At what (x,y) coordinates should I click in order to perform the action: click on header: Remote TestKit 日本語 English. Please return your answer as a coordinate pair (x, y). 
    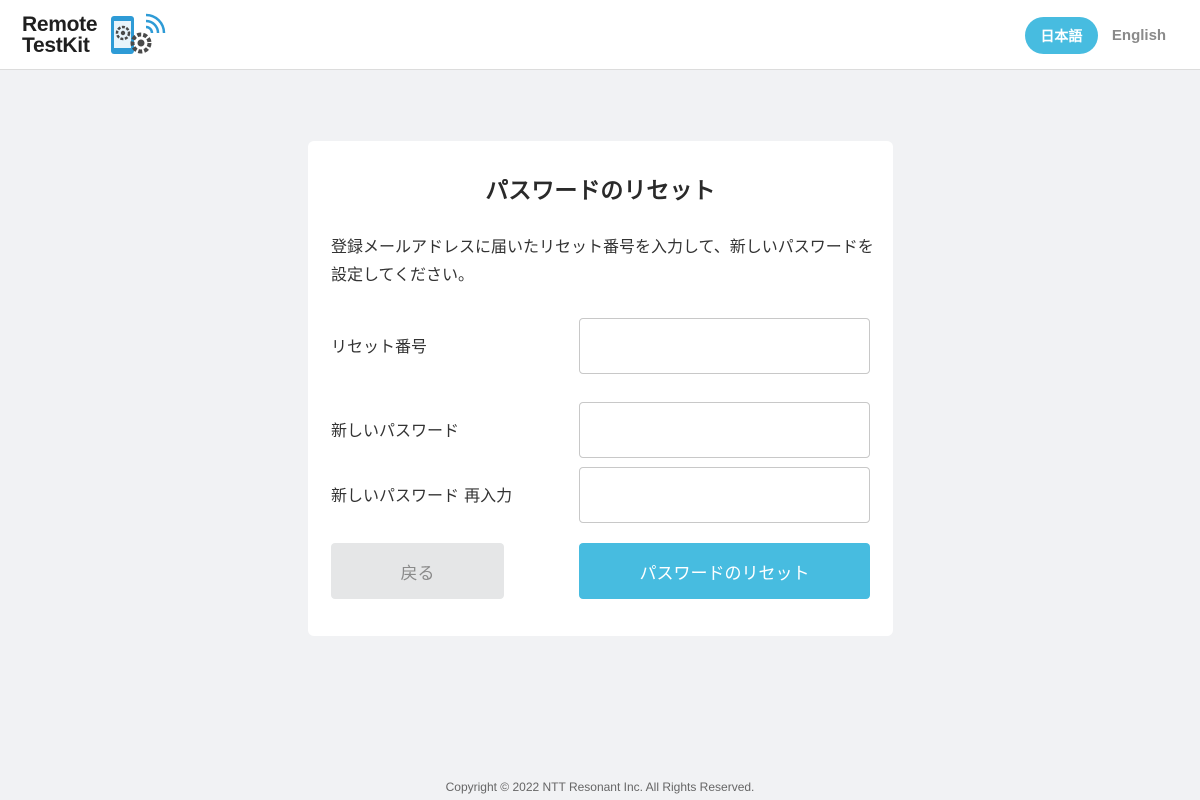
    Looking at the image, I should click on (600, 35).